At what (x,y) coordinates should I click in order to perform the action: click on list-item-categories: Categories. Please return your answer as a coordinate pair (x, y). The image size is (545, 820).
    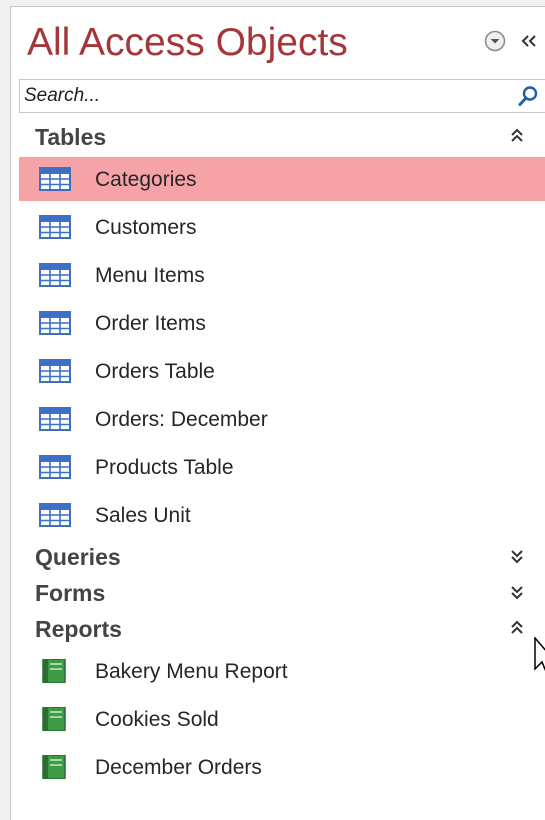
    Looking at the image, I should click on (282, 179).